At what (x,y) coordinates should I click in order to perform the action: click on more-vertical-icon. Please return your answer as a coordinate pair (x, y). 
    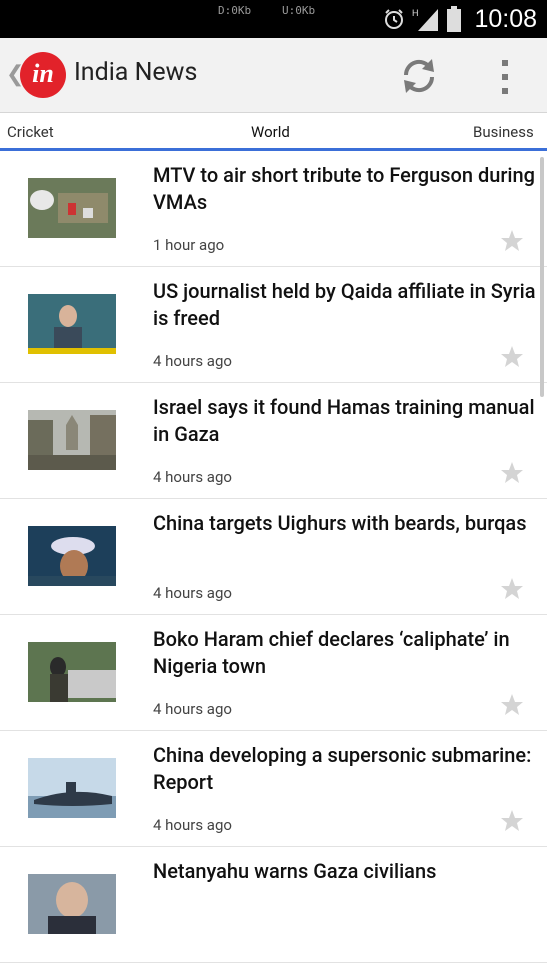
    Looking at the image, I should click on (505, 77).